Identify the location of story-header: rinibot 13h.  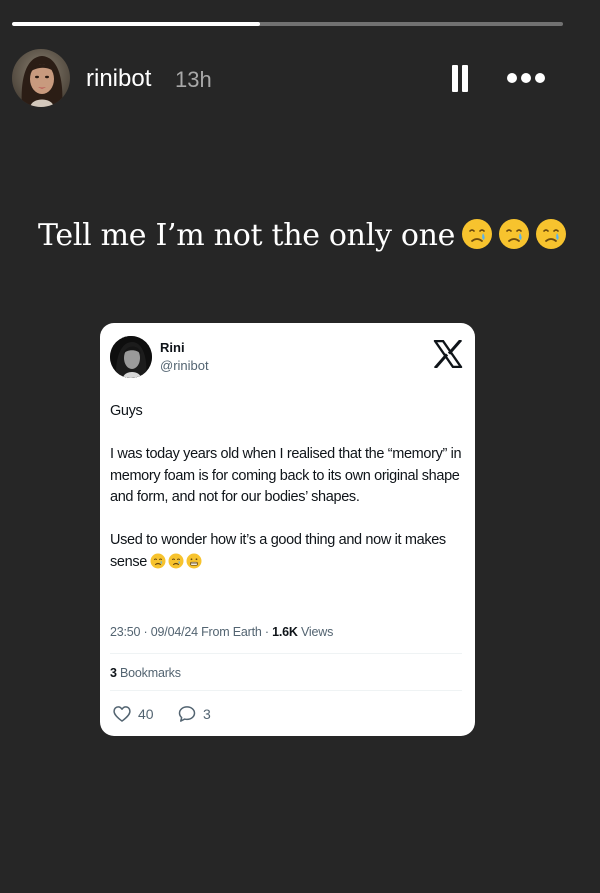
(286, 79).